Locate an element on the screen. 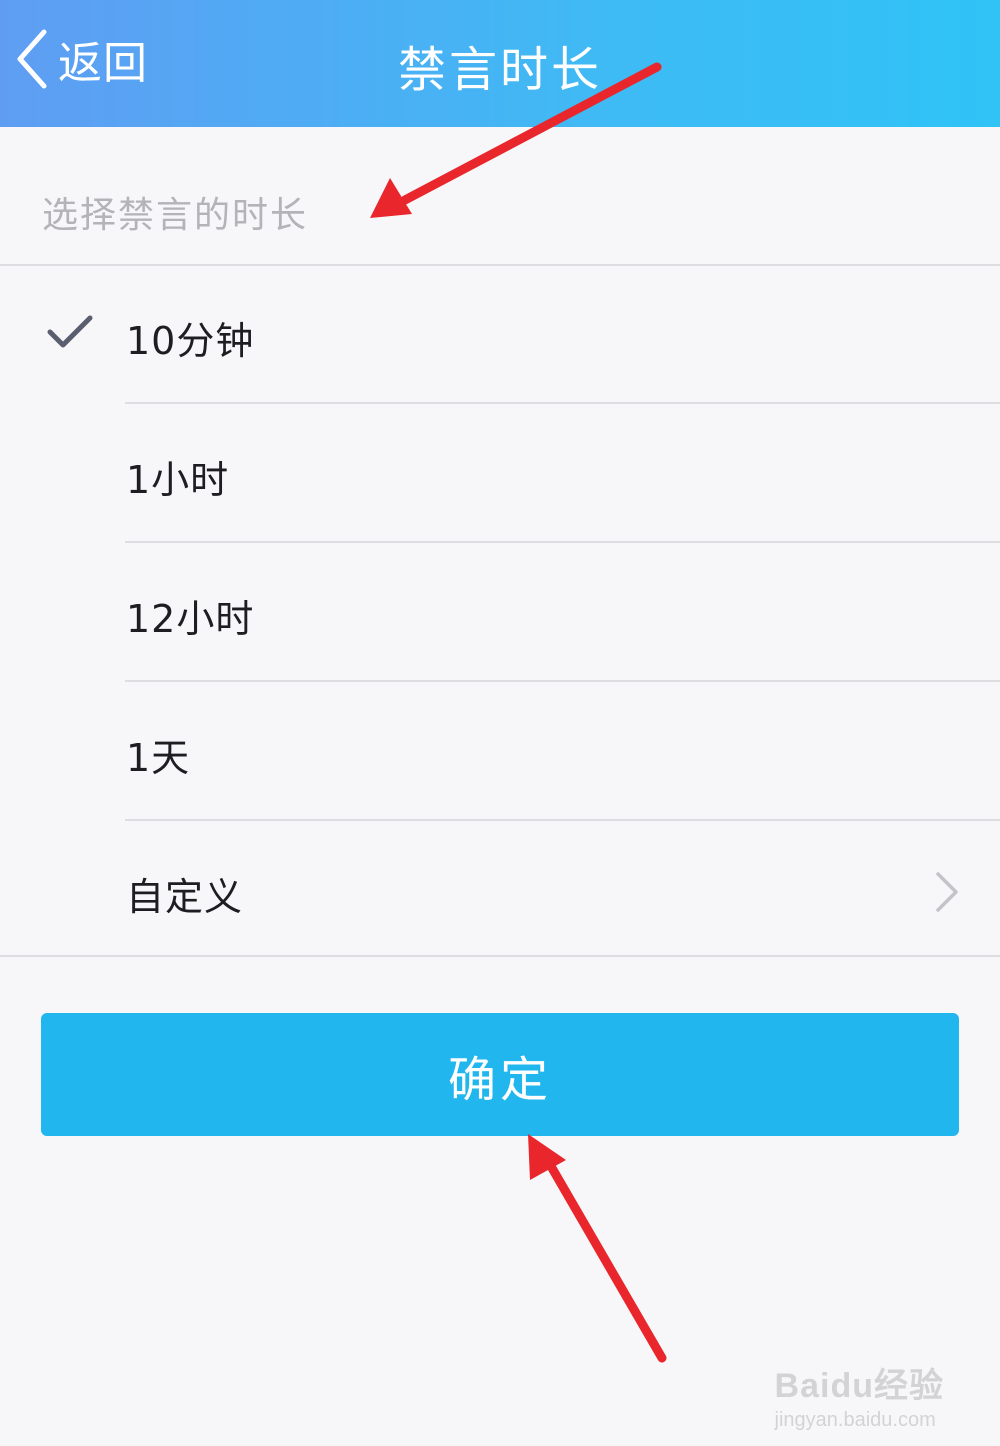 This screenshot has width=1000, height=1446. list-bottom-divider is located at coordinates (500, 956).